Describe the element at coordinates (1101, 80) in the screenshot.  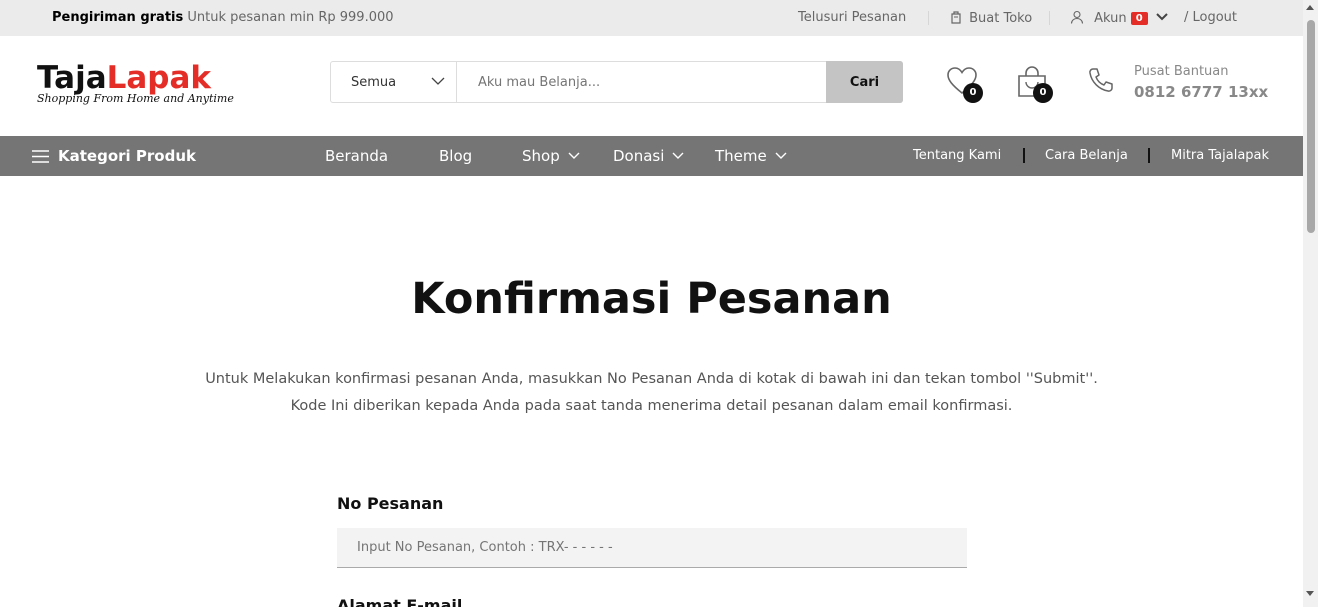
I see `phone-icon` at that location.